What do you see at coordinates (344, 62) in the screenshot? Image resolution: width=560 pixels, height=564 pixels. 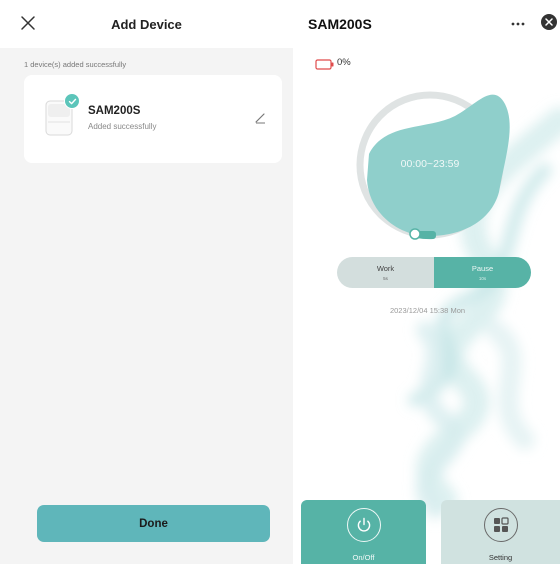 I see `battery-percent: 0%` at bounding box center [344, 62].